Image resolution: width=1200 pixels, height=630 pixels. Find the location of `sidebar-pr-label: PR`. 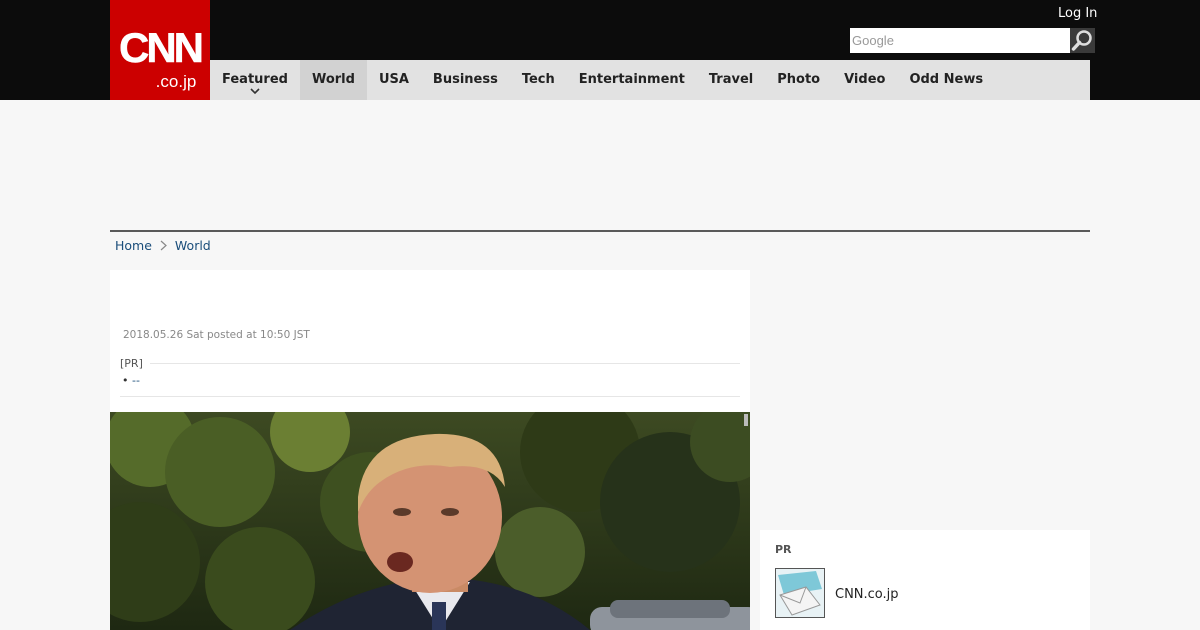

sidebar-pr-label: PR is located at coordinates (783, 549).